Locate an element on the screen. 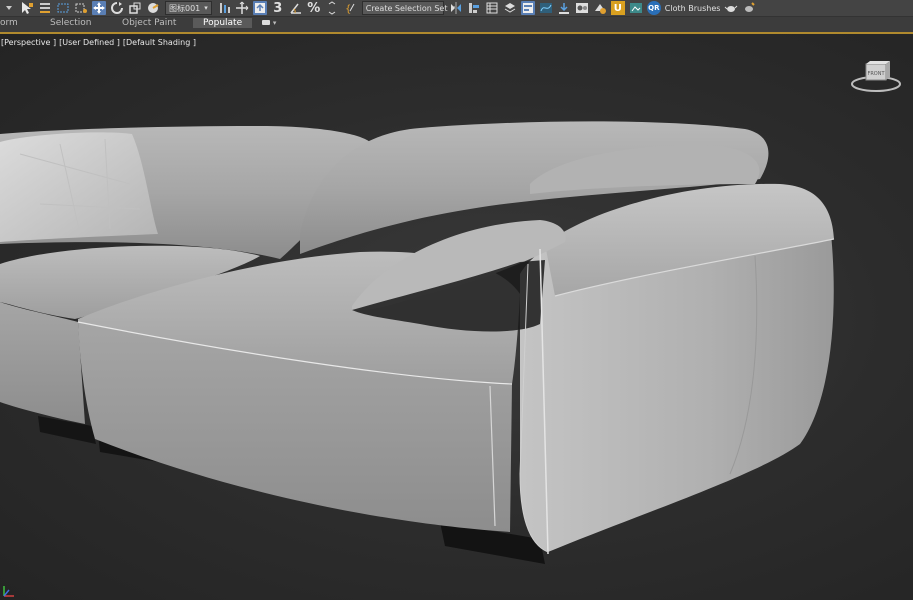 The width and height of the screenshot is (913, 600). keyboard-shortcut-override-icon is located at coordinates (259, 8).